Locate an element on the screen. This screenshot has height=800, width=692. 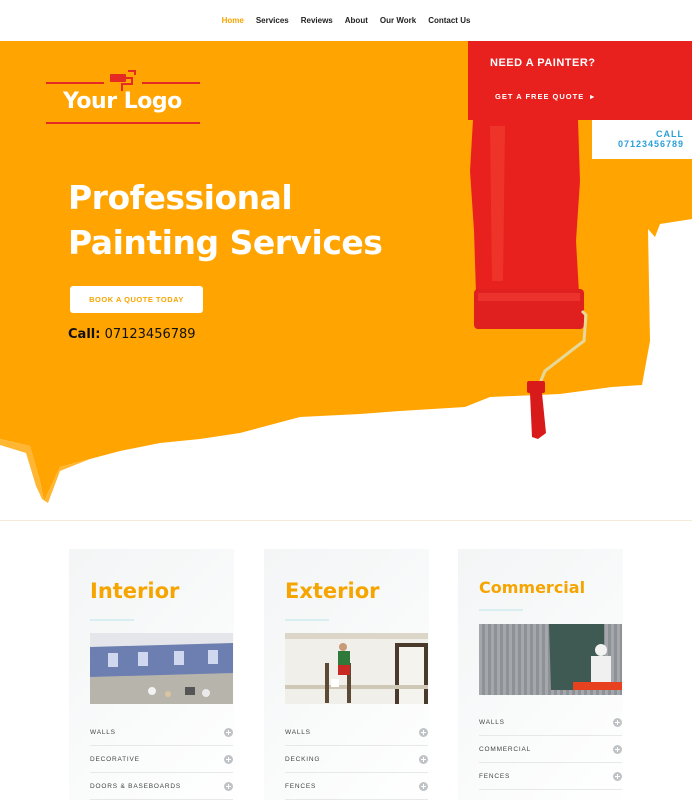
card-list-item: DOORS & BASEBOARDS is located at coordinates (161, 786).